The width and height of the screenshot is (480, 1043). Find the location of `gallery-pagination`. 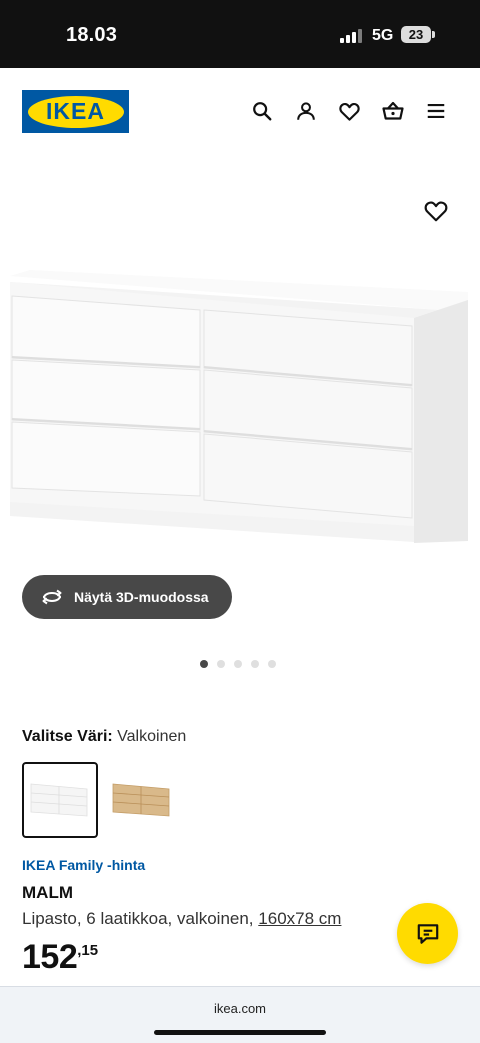

gallery-pagination is located at coordinates (238, 665).